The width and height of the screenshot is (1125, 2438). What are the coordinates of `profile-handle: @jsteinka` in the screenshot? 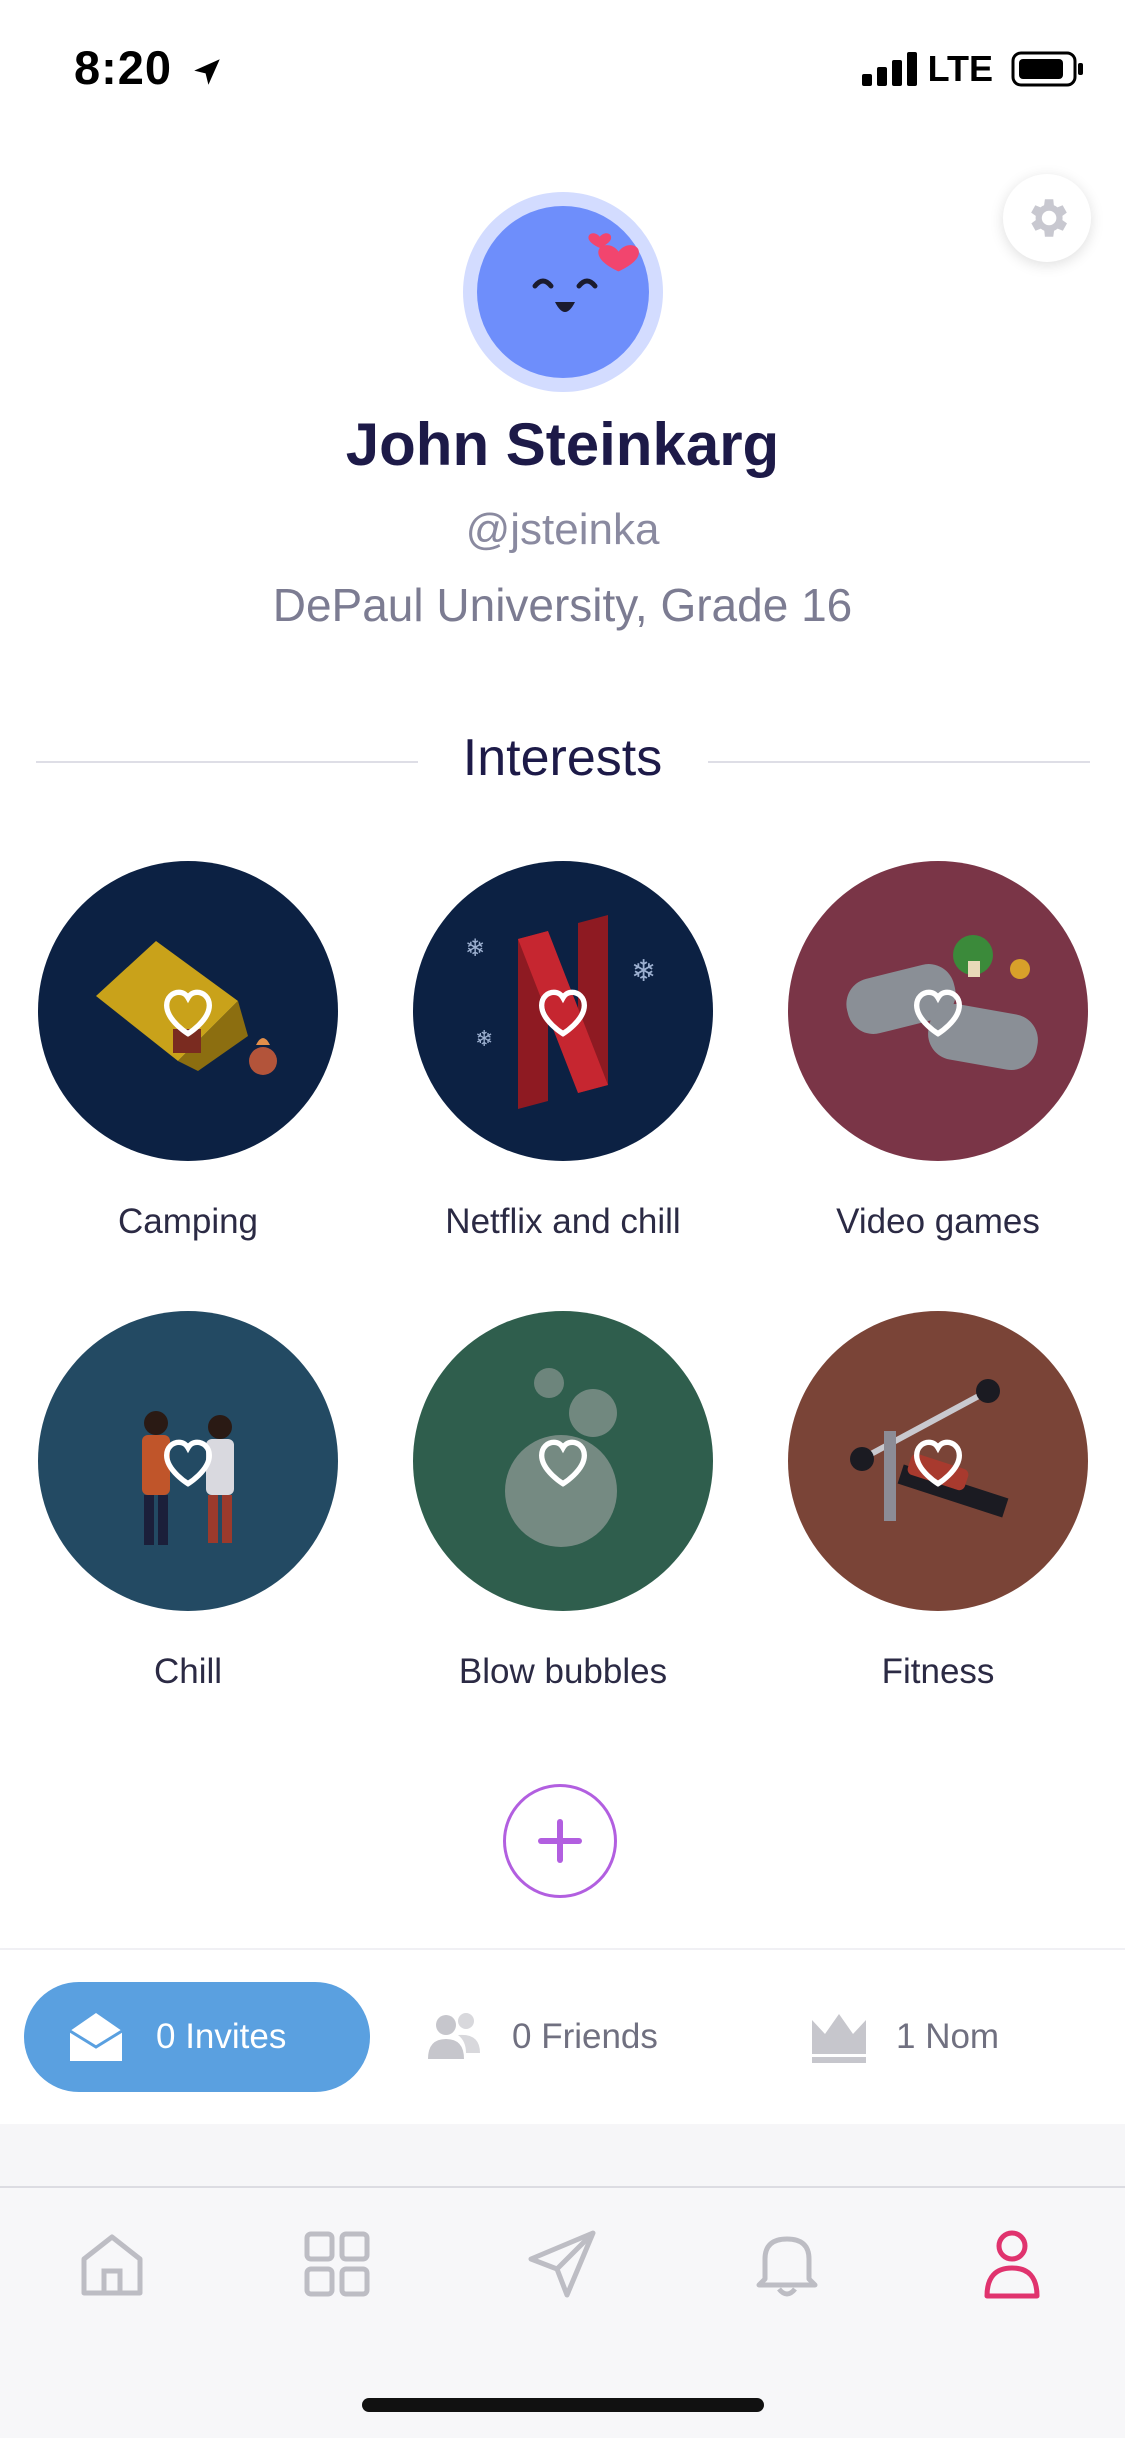 It's located at (562, 529).